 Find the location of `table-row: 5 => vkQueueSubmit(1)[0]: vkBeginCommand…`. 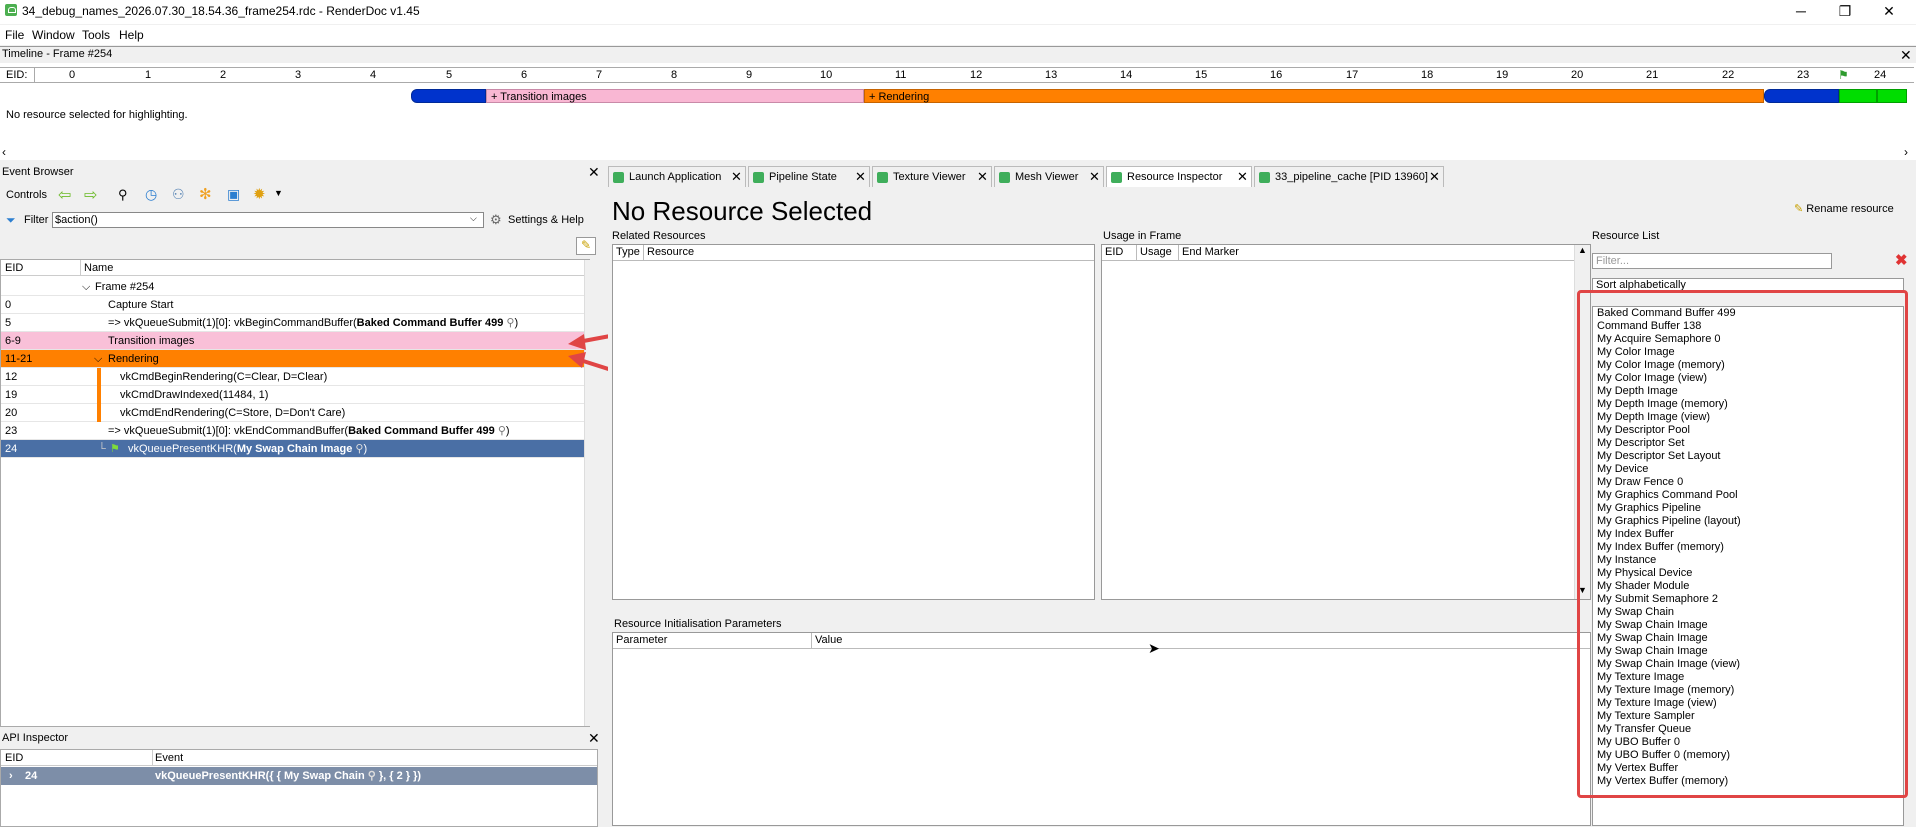

table-row: 5 => vkQueueSubmit(1)[0]: vkBeginCommand… is located at coordinates (293, 323).